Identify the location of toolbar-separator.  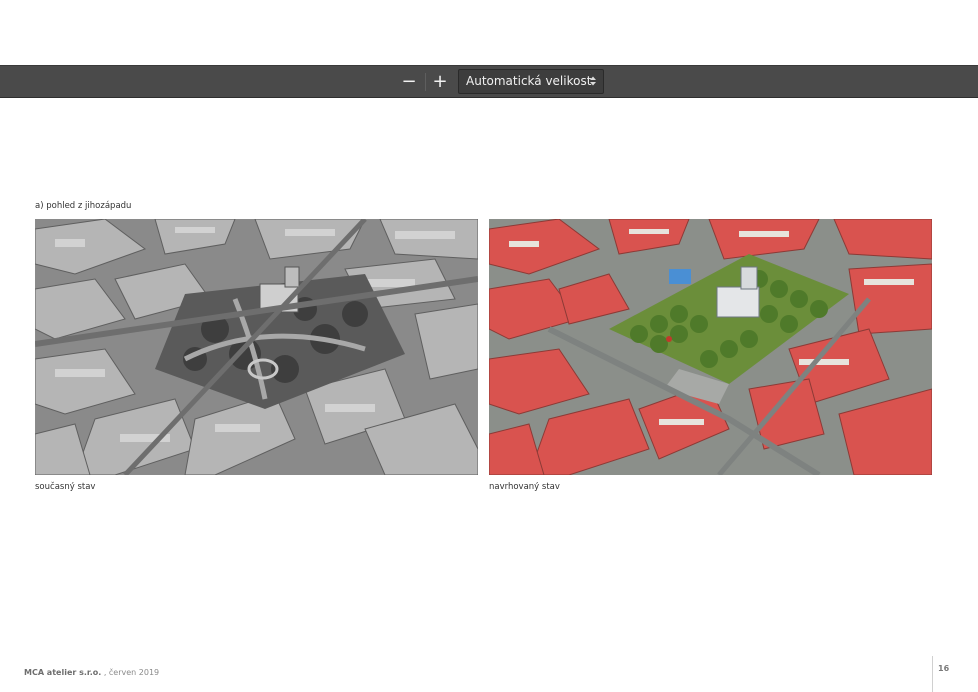
(425, 82).